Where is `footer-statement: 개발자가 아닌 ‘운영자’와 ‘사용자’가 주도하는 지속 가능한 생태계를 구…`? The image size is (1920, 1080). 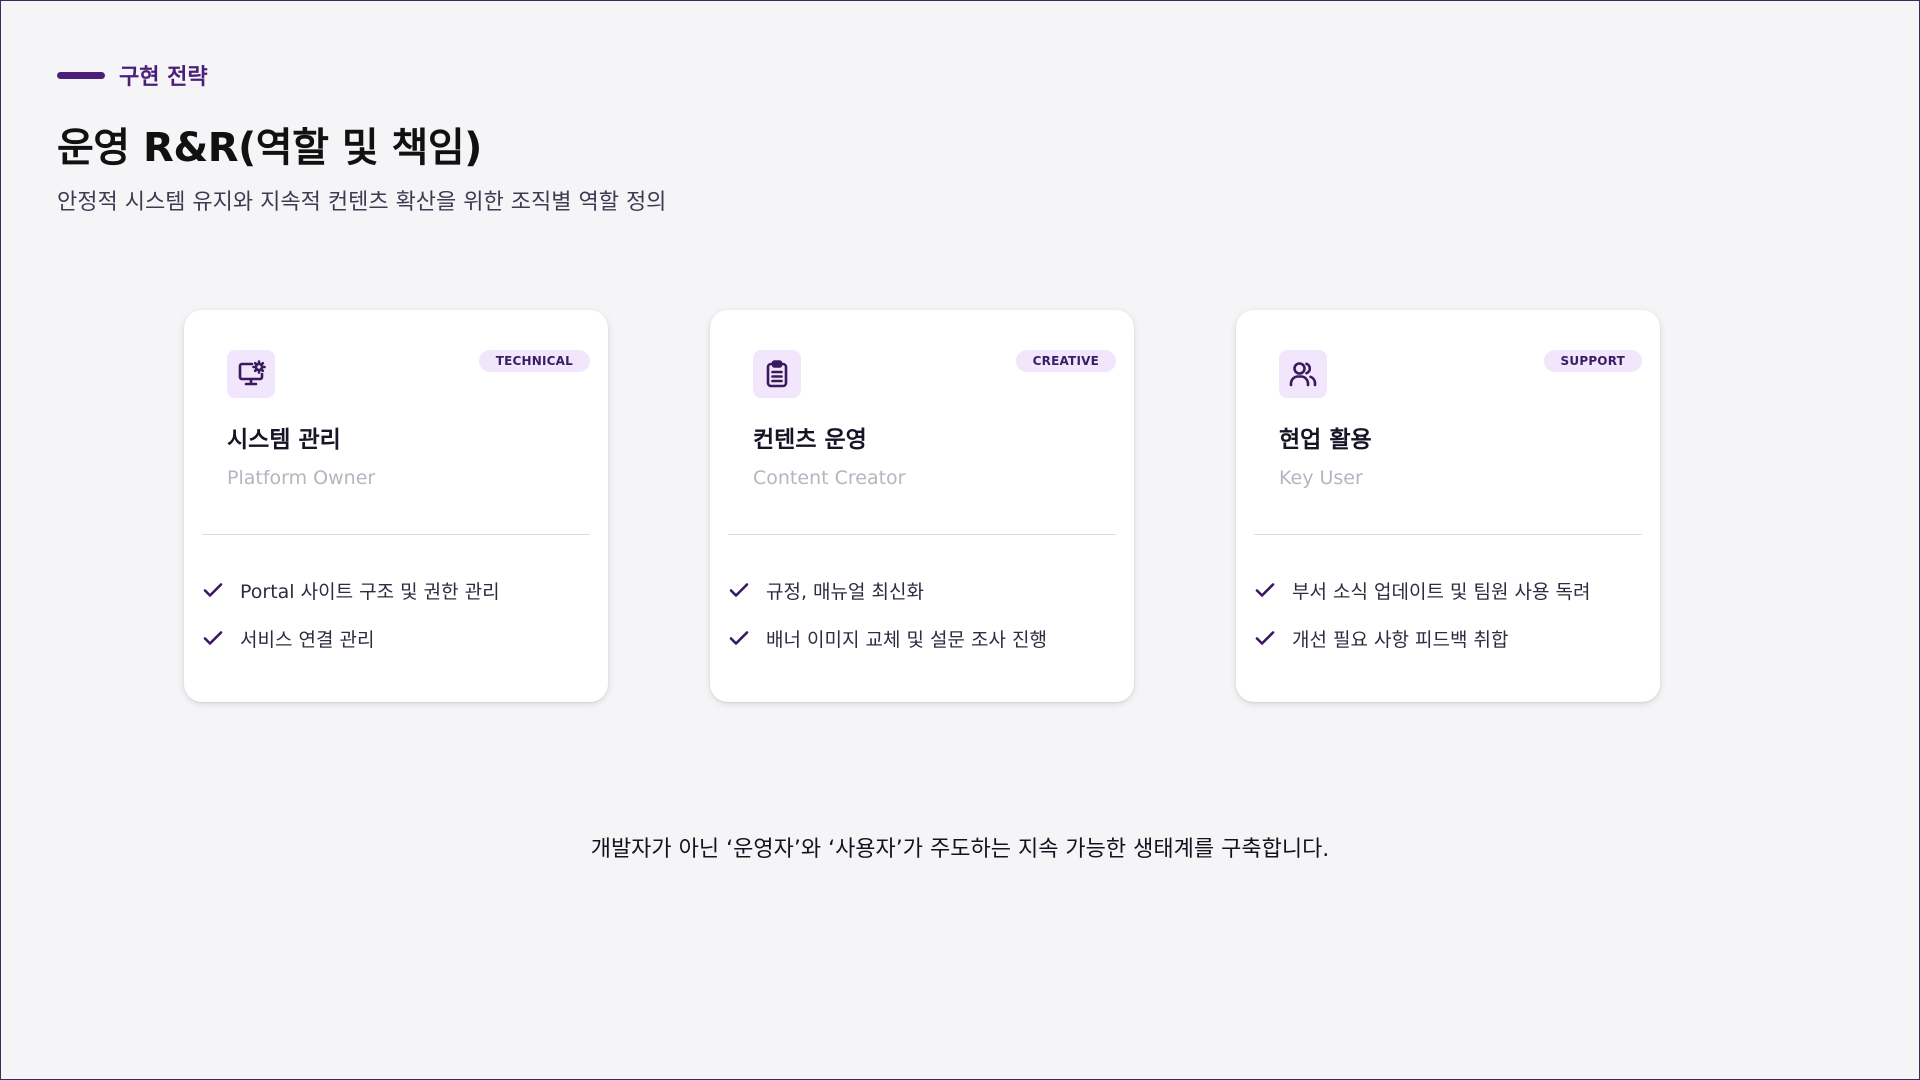
footer-statement: 개발자가 아닌 ‘운영자’와 ‘사용자’가 주도하는 지속 가능한 생태계를 구… is located at coordinates (960, 849).